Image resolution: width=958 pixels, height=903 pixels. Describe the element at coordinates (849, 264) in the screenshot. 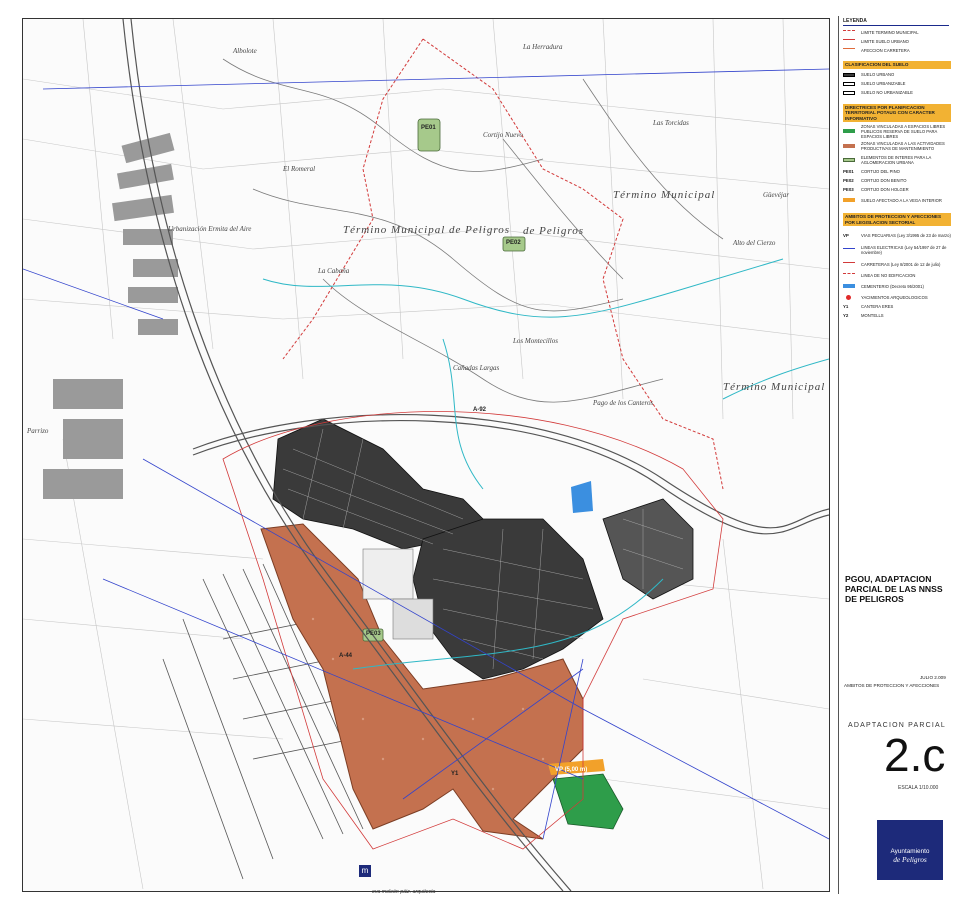

I see `swatch-roads` at that location.